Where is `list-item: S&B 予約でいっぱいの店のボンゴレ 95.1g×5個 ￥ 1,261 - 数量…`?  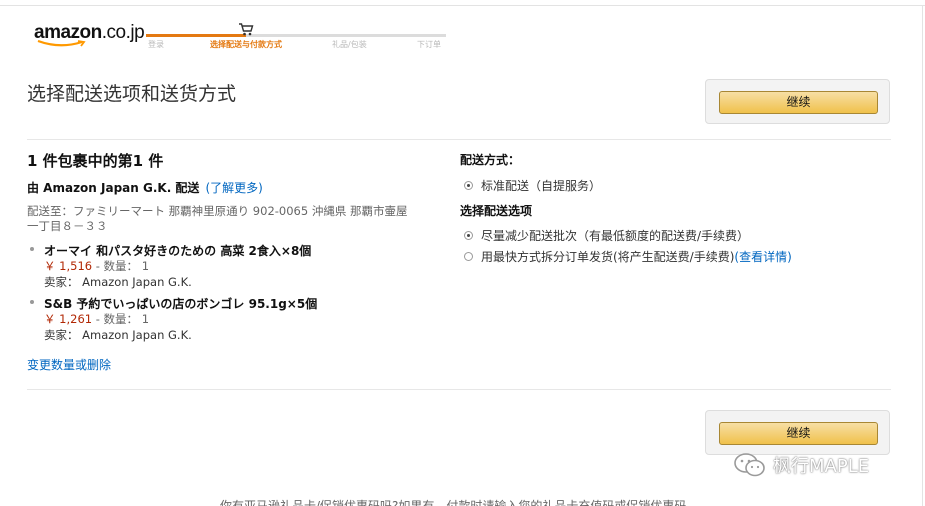 list-item: S&B 予約でいっぱいの店のボンゴレ 95.1g×5個 ￥ 1,261 - 数量… is located at coordinates (230, 319).